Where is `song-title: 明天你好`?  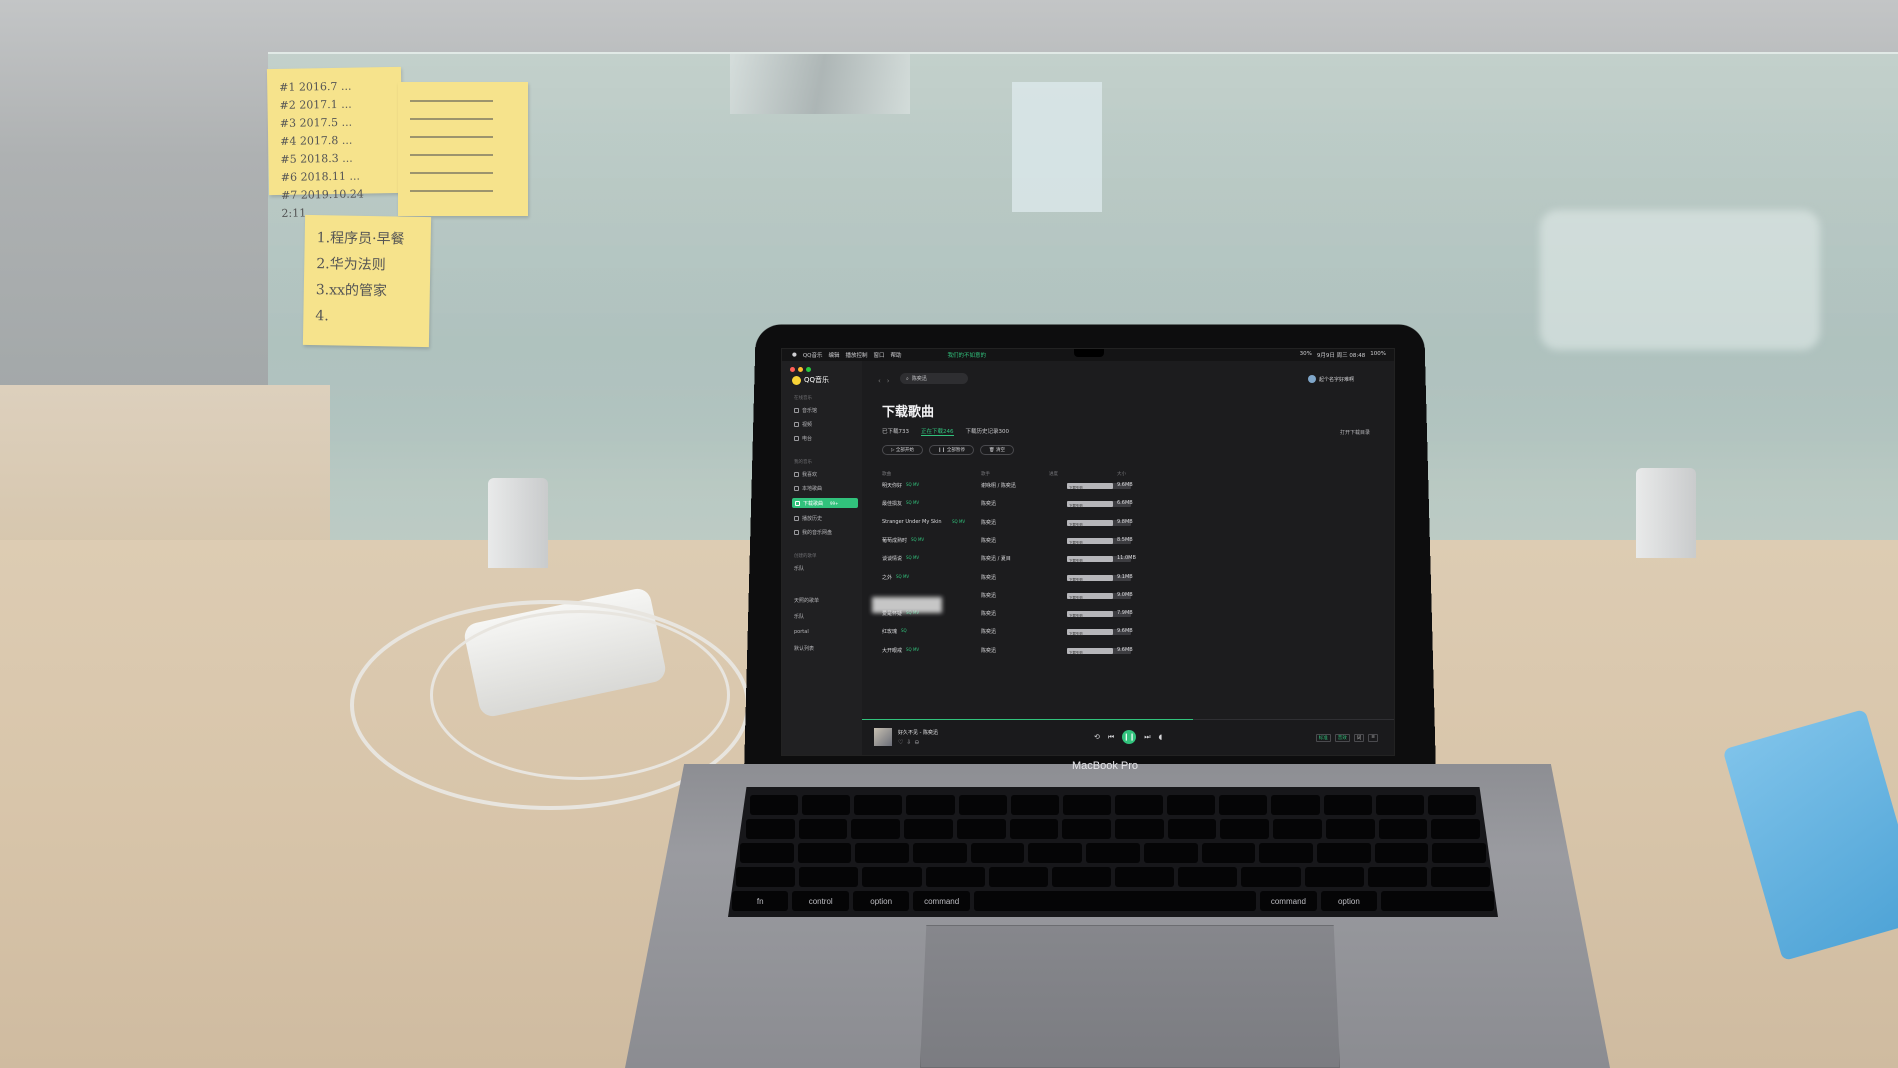 song-title: 明天你好 is located at coordinates (892, 485).